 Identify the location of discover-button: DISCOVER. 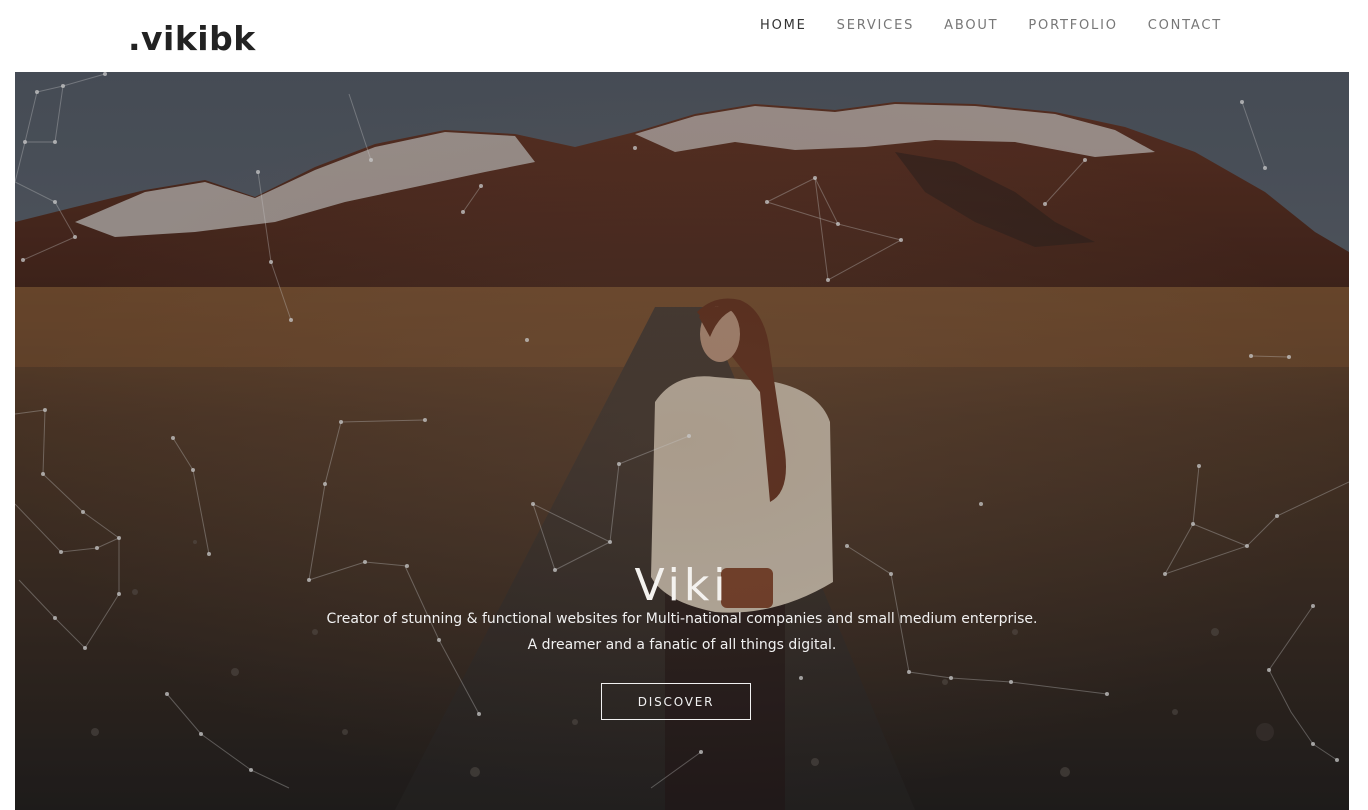
(676, 701).